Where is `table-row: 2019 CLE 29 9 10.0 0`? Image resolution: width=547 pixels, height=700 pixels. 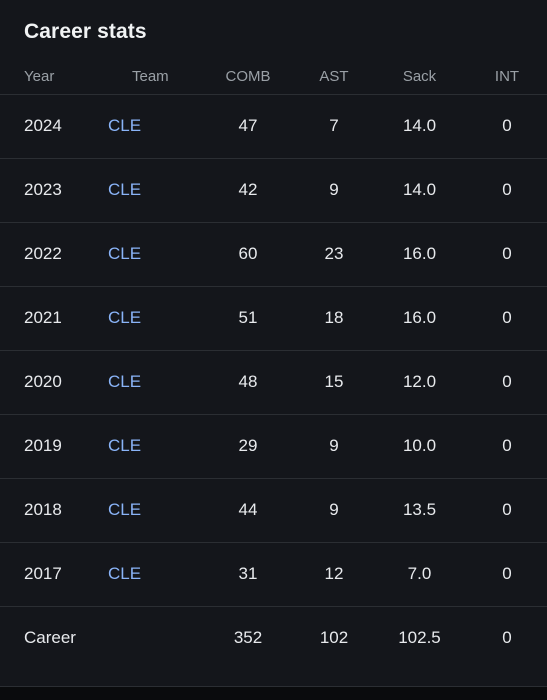
table-row: 2019 CLE 29 9 10.0 0 is located at coordinates (273, 445).